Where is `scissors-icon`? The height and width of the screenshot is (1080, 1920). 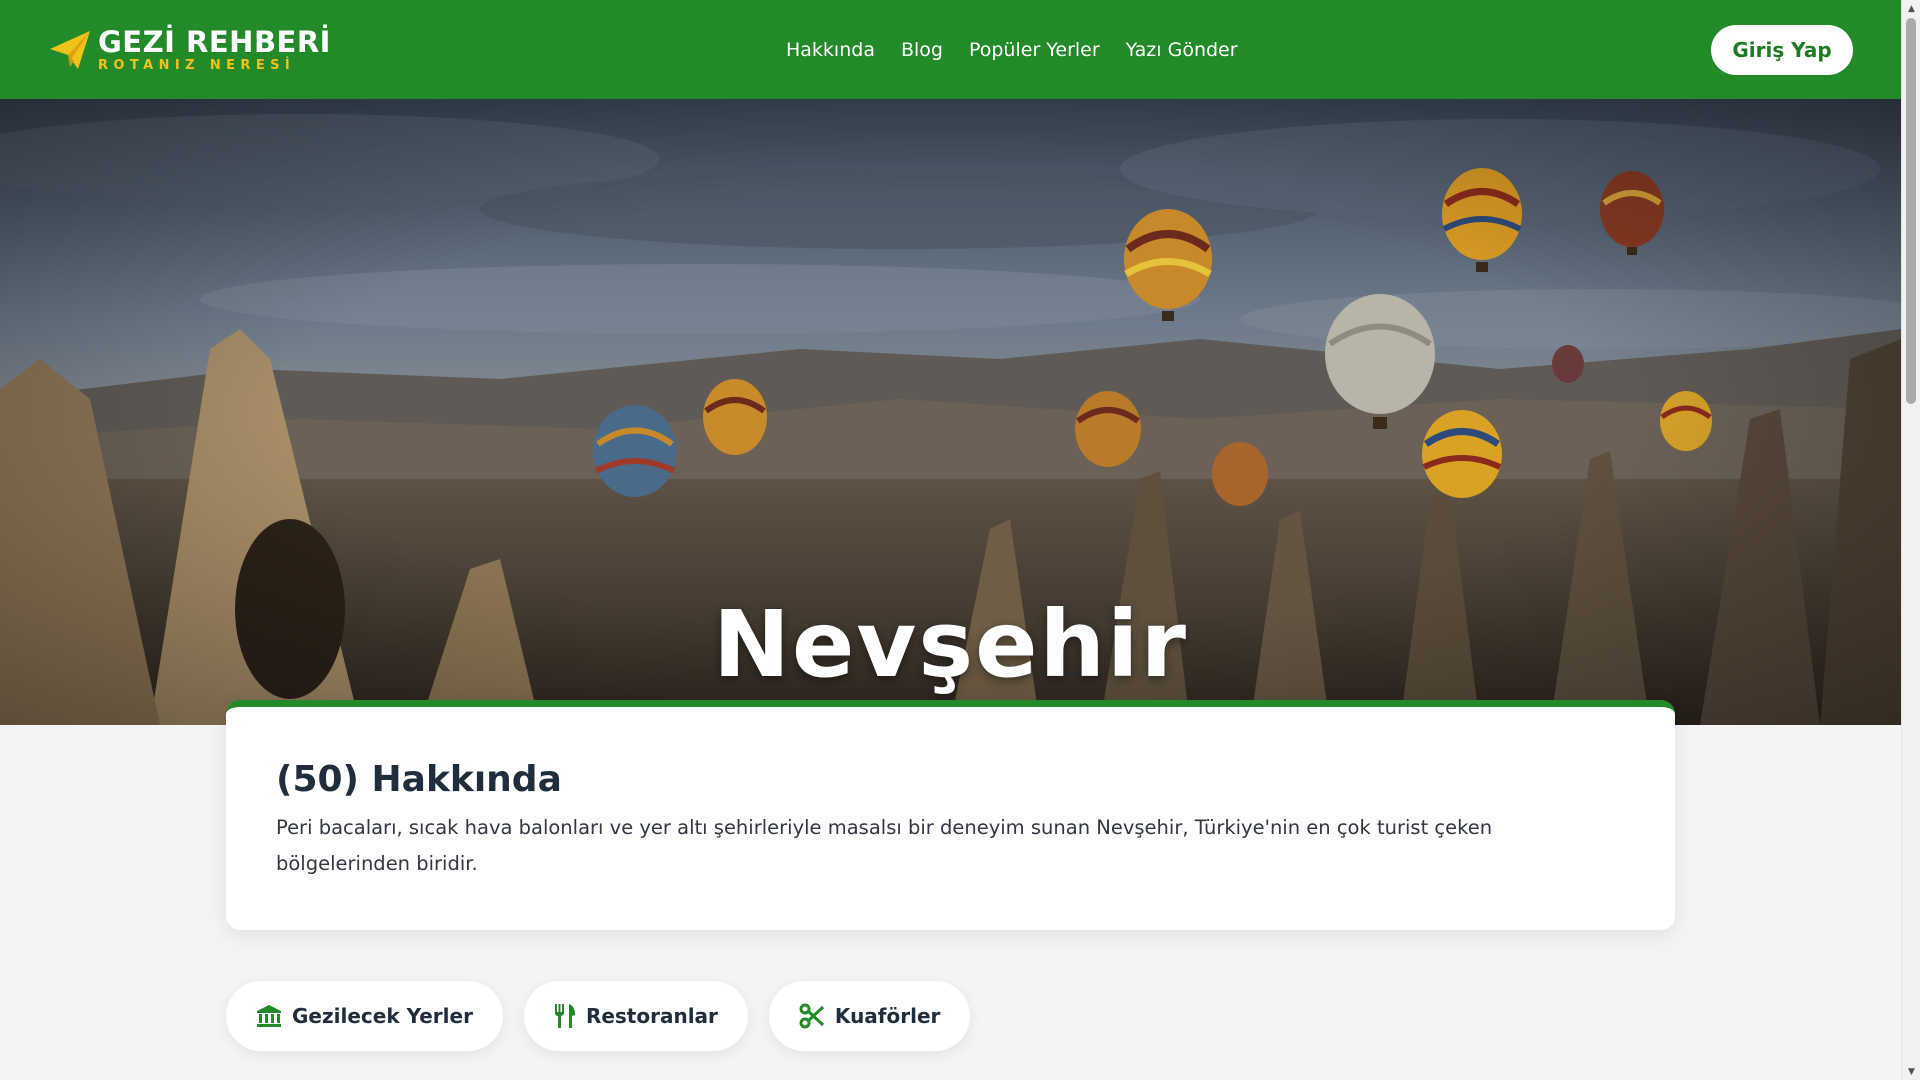
scissors-icon is located at coordinates (812, 1016).